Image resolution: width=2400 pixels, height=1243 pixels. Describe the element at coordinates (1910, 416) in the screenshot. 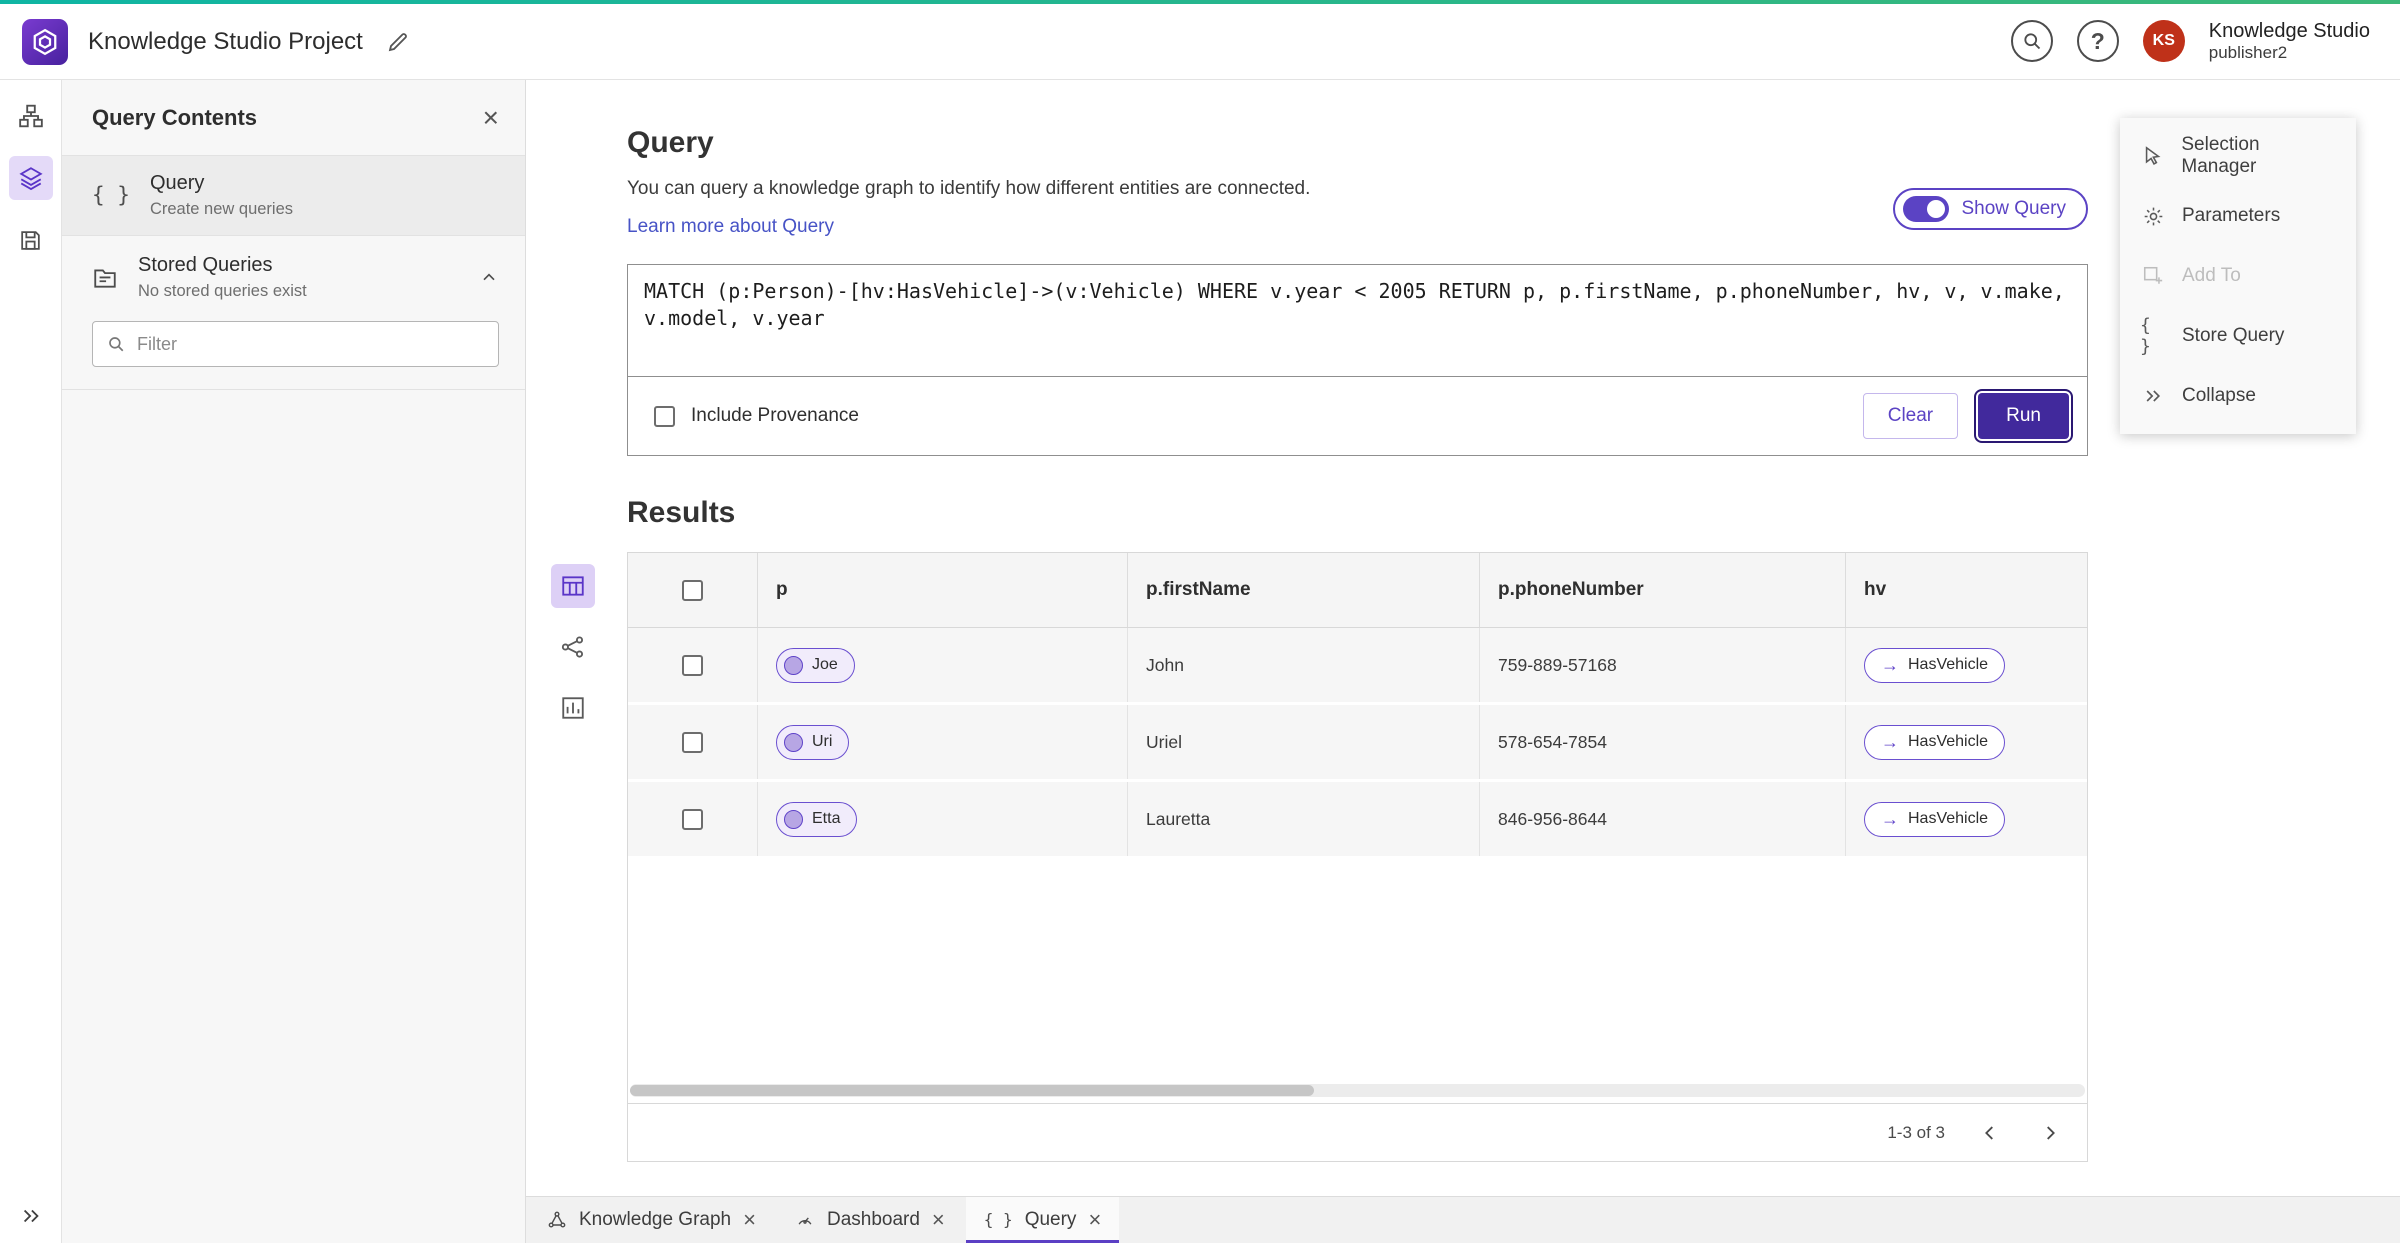

I see `clear-button: Clear` at that location.